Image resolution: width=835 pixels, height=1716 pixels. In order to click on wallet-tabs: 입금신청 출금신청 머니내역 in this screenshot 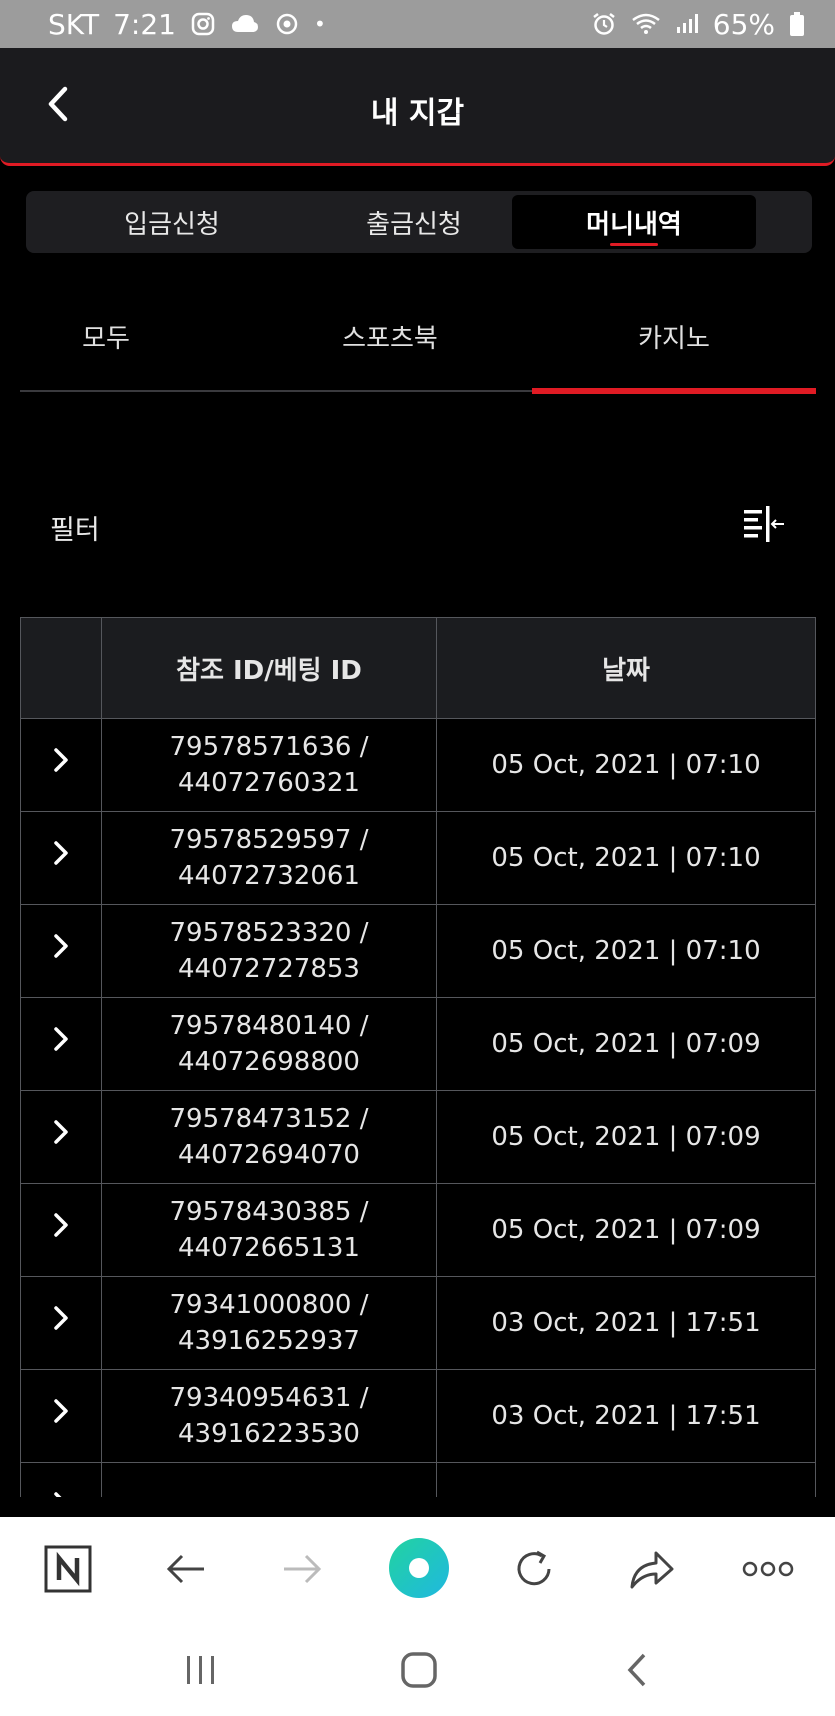, I will do `click(419, 222)`.